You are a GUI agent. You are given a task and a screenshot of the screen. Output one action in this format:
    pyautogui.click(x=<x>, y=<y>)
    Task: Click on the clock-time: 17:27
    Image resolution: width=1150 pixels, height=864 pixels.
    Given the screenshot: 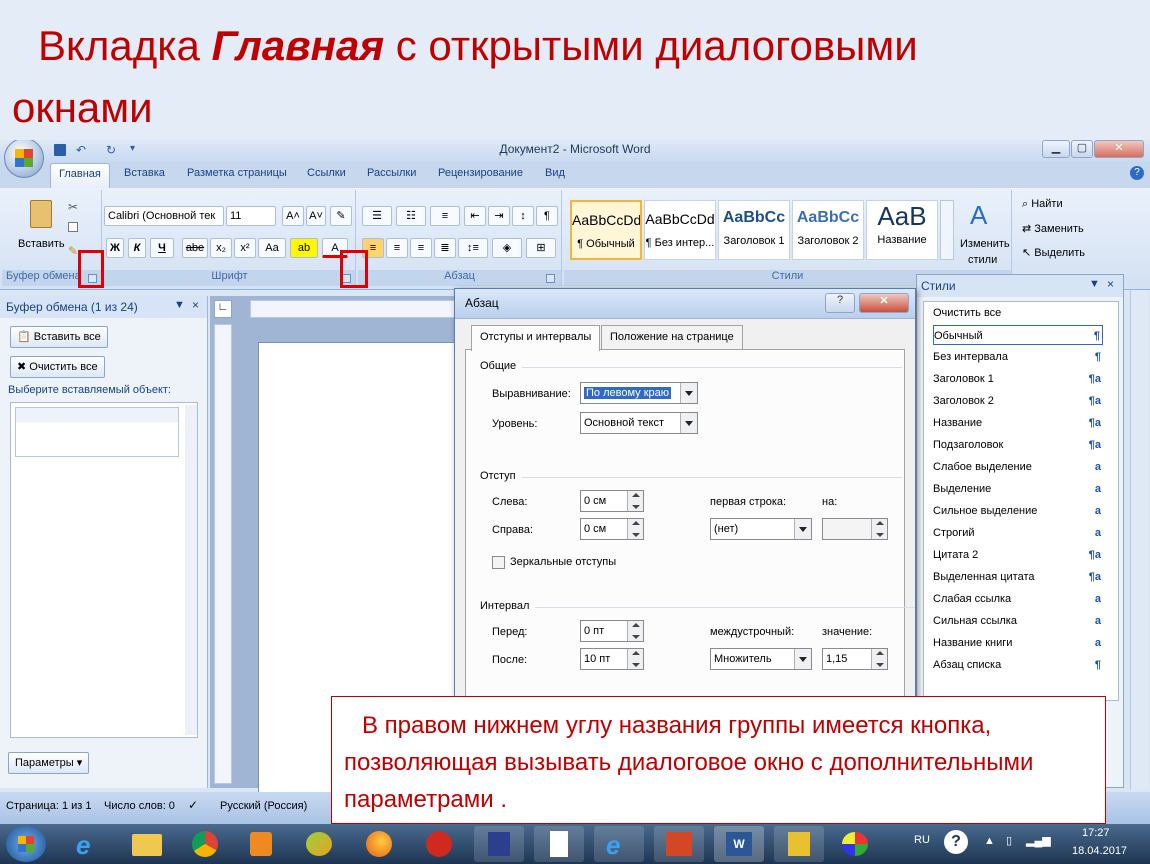 What is the action you would take?
    pyautogui.click(x=1096, y=833)
    